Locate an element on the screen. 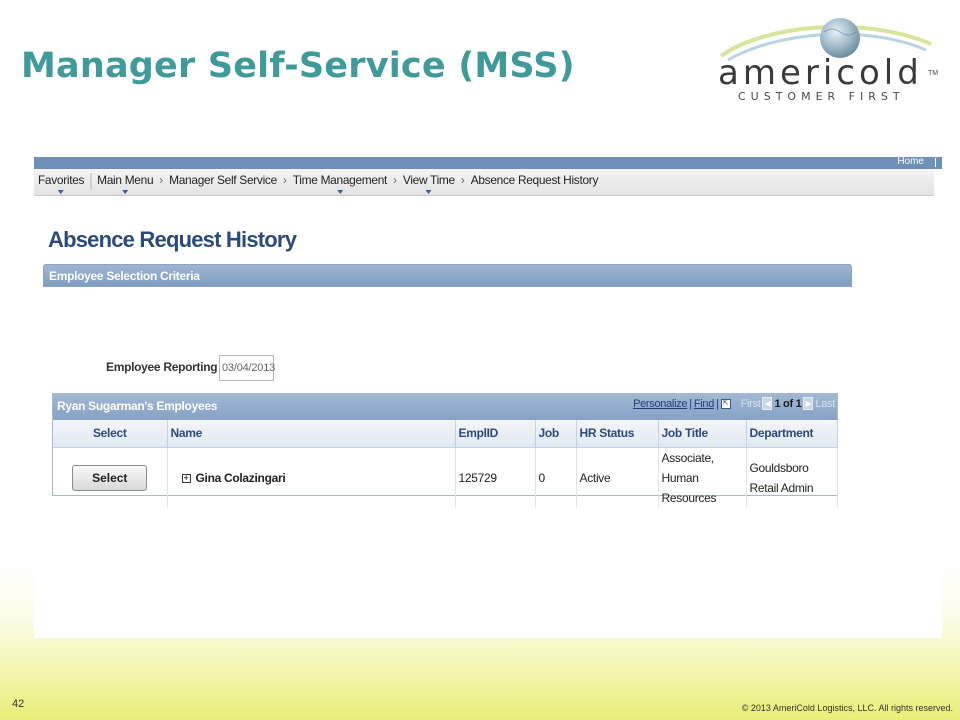 The height and width of the screenshot is (720, 960). emplid-cell: 125729 is located at coordinates (495, 477).